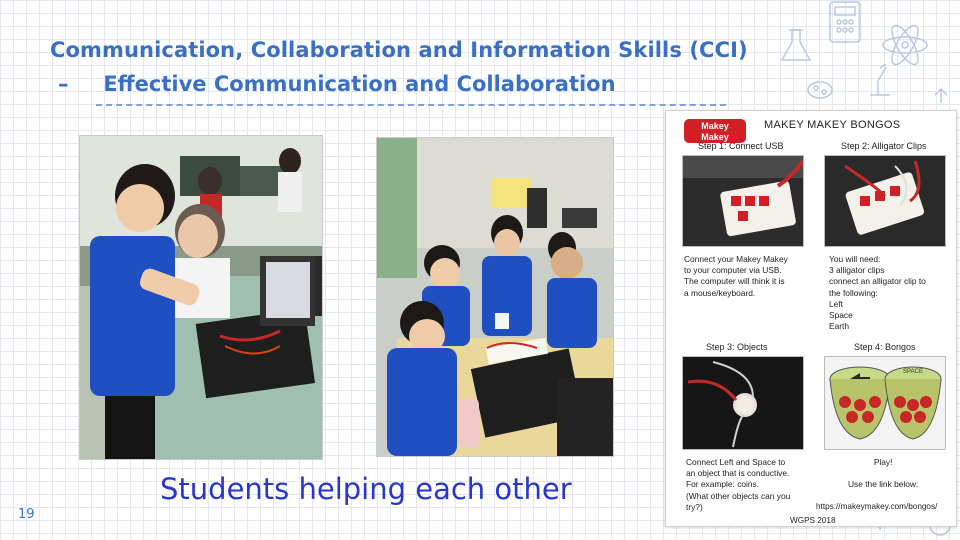 Image resolution: width=960 pixels, height=540 pixels. I want to click on step1-image, so click(743, 201).